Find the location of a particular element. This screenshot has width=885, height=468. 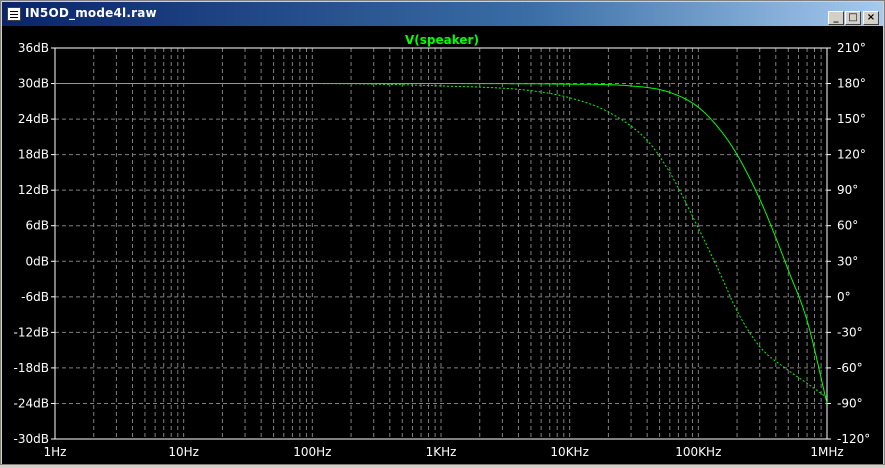

x-tick-label: 1MHz is located at coordinates (826, 452).